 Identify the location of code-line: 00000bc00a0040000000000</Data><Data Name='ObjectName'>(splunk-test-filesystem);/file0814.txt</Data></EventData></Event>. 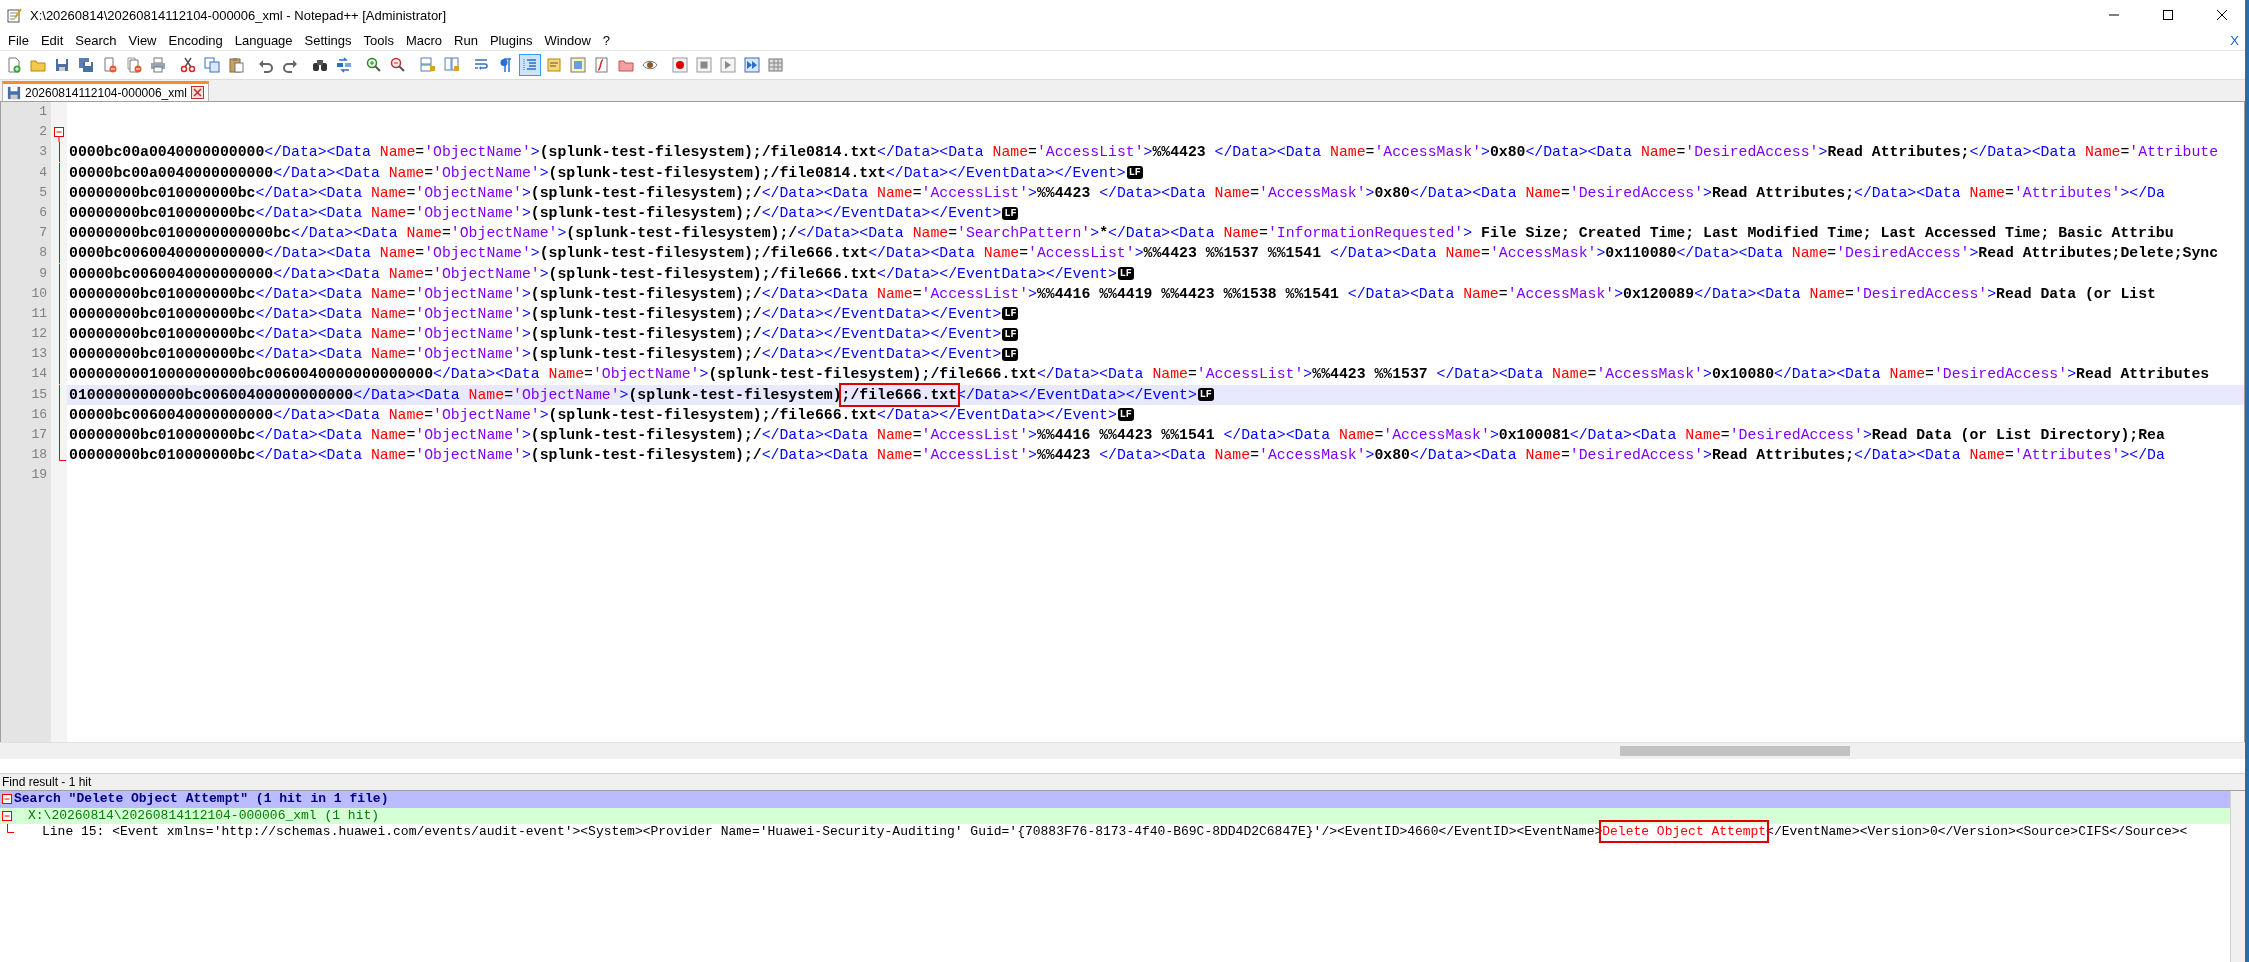
(597, 173).